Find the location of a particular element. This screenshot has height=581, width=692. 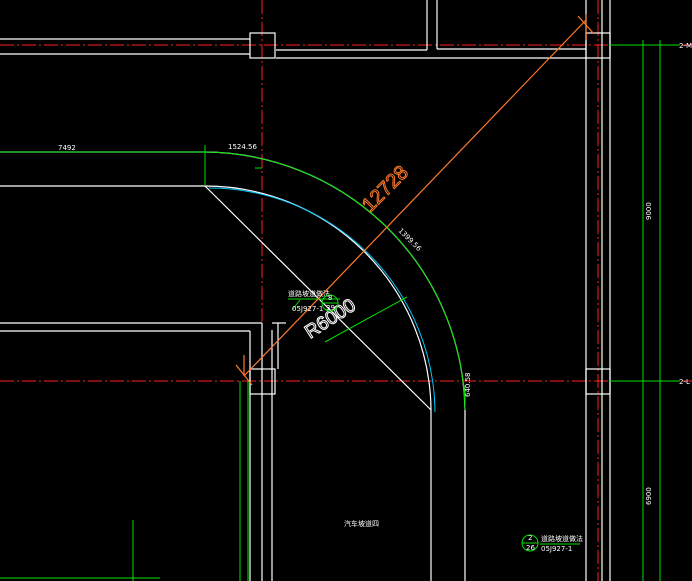

detail-ref-1-sheet: 39 is located at coordinates (330, 308).